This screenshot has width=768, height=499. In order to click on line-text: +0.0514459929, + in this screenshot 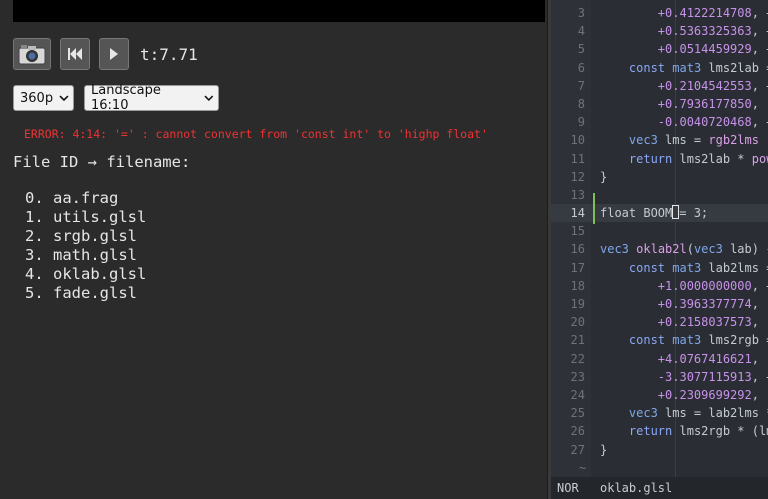, I will do `click(712, 49)`.